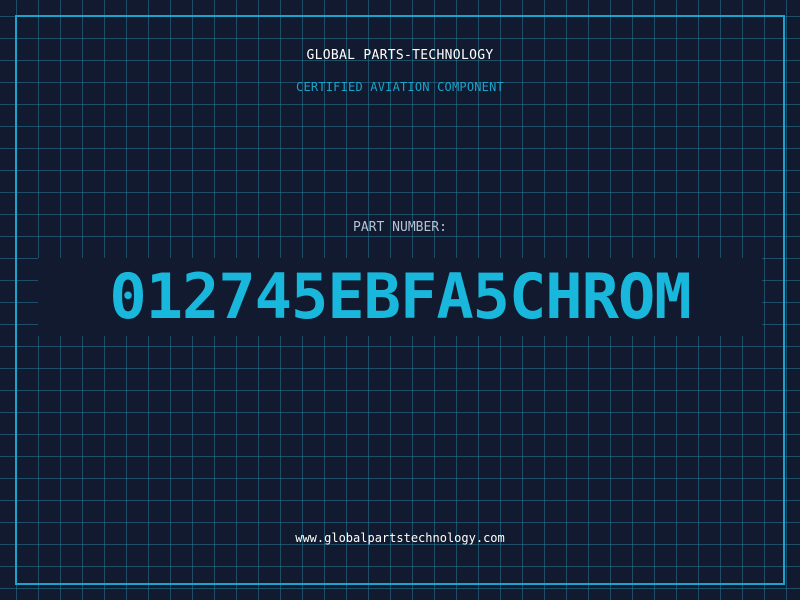  I want to click on tagline: CERTIFIED AVIATION COMPONENT, so click(400, 87).